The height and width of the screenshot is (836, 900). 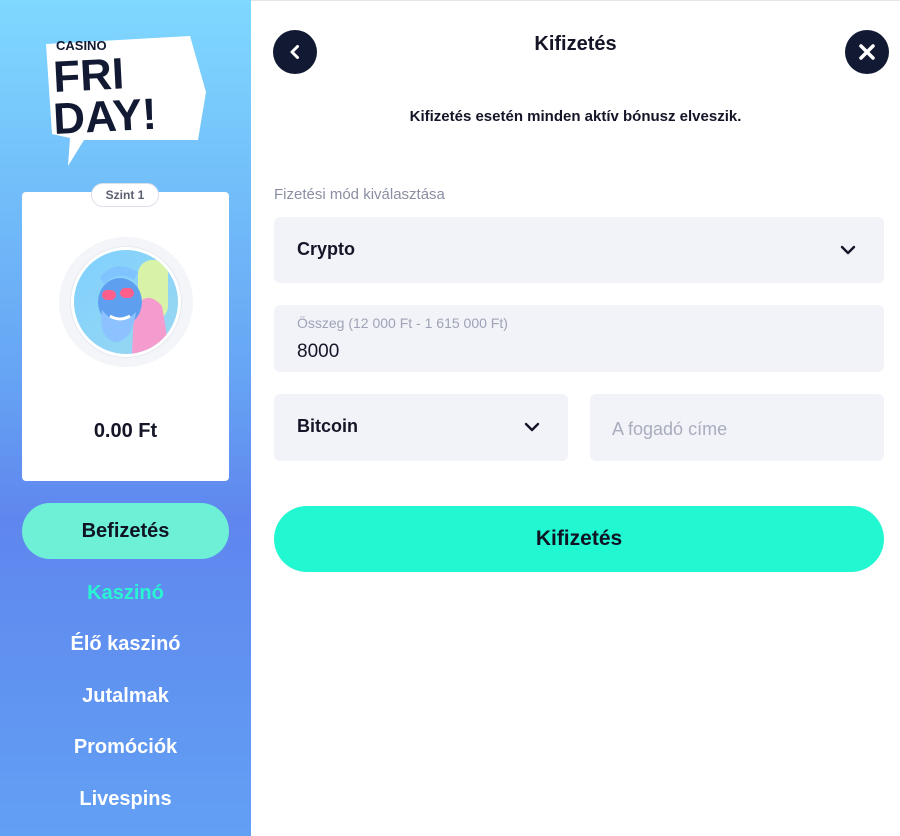 What do you see at coordinates (125, 644) in the screenshot?
I see `nav-item-live-casino: Élő kaszinó` at bounding box center [125, 644].